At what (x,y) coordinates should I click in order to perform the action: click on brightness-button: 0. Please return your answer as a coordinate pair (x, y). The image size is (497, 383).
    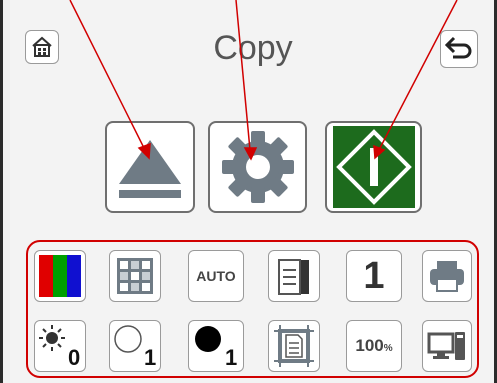
    Looking at the image, I should click on (60, 346).